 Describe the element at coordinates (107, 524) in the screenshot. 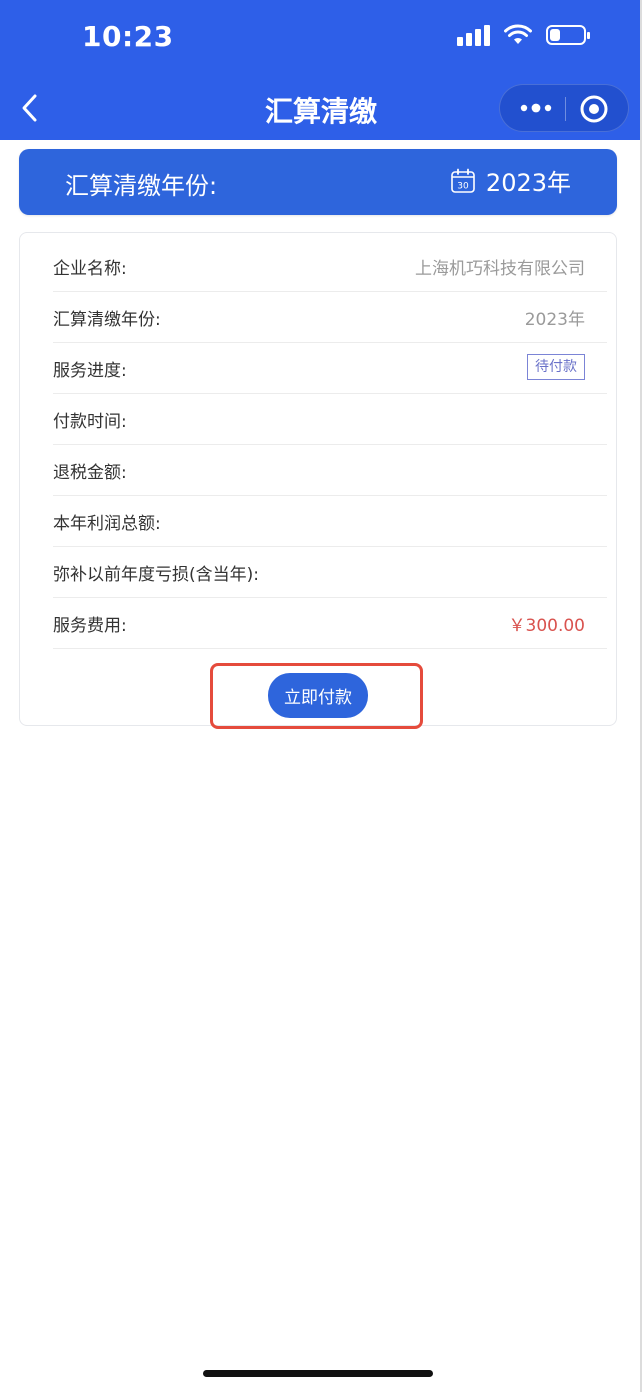

I see `annual-profit-label: 本年利润总额:` at that location.